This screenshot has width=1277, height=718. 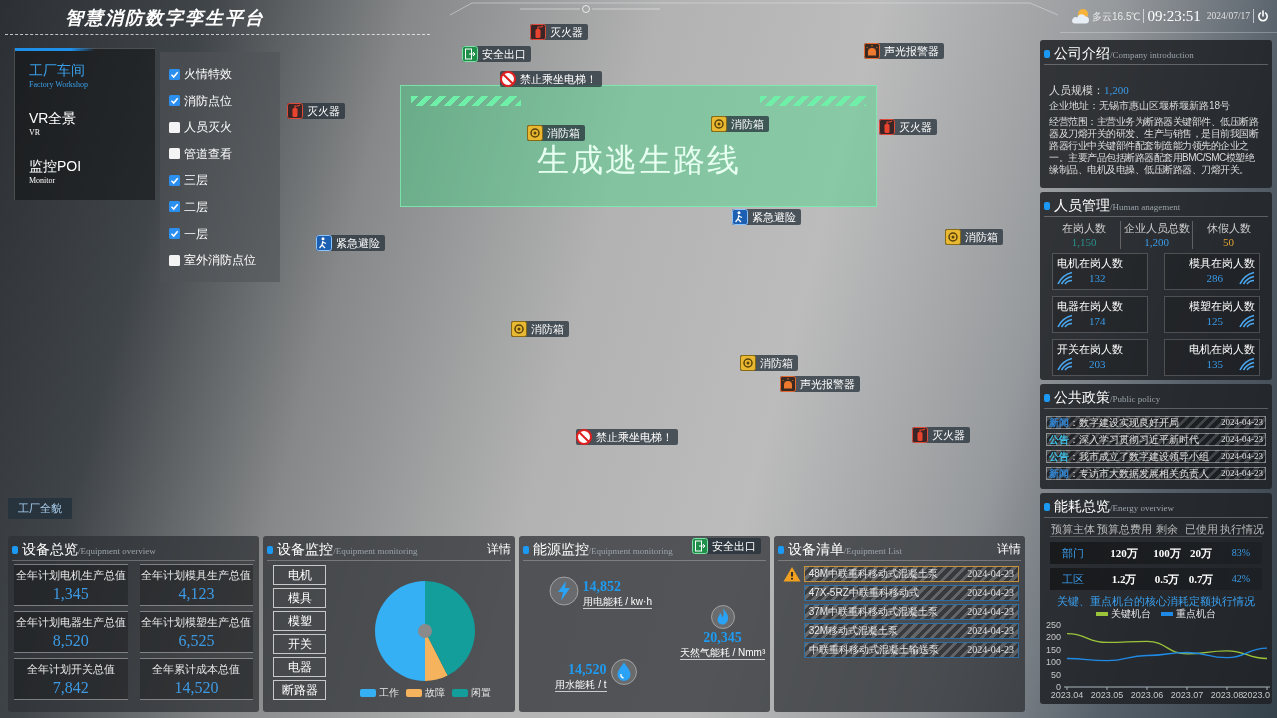 What do you see at coordinates (873, 612) in the screenshot?
I see `equipment-name: 37M中联重科移动式混凝土泵` at bounding box center [873, 612].